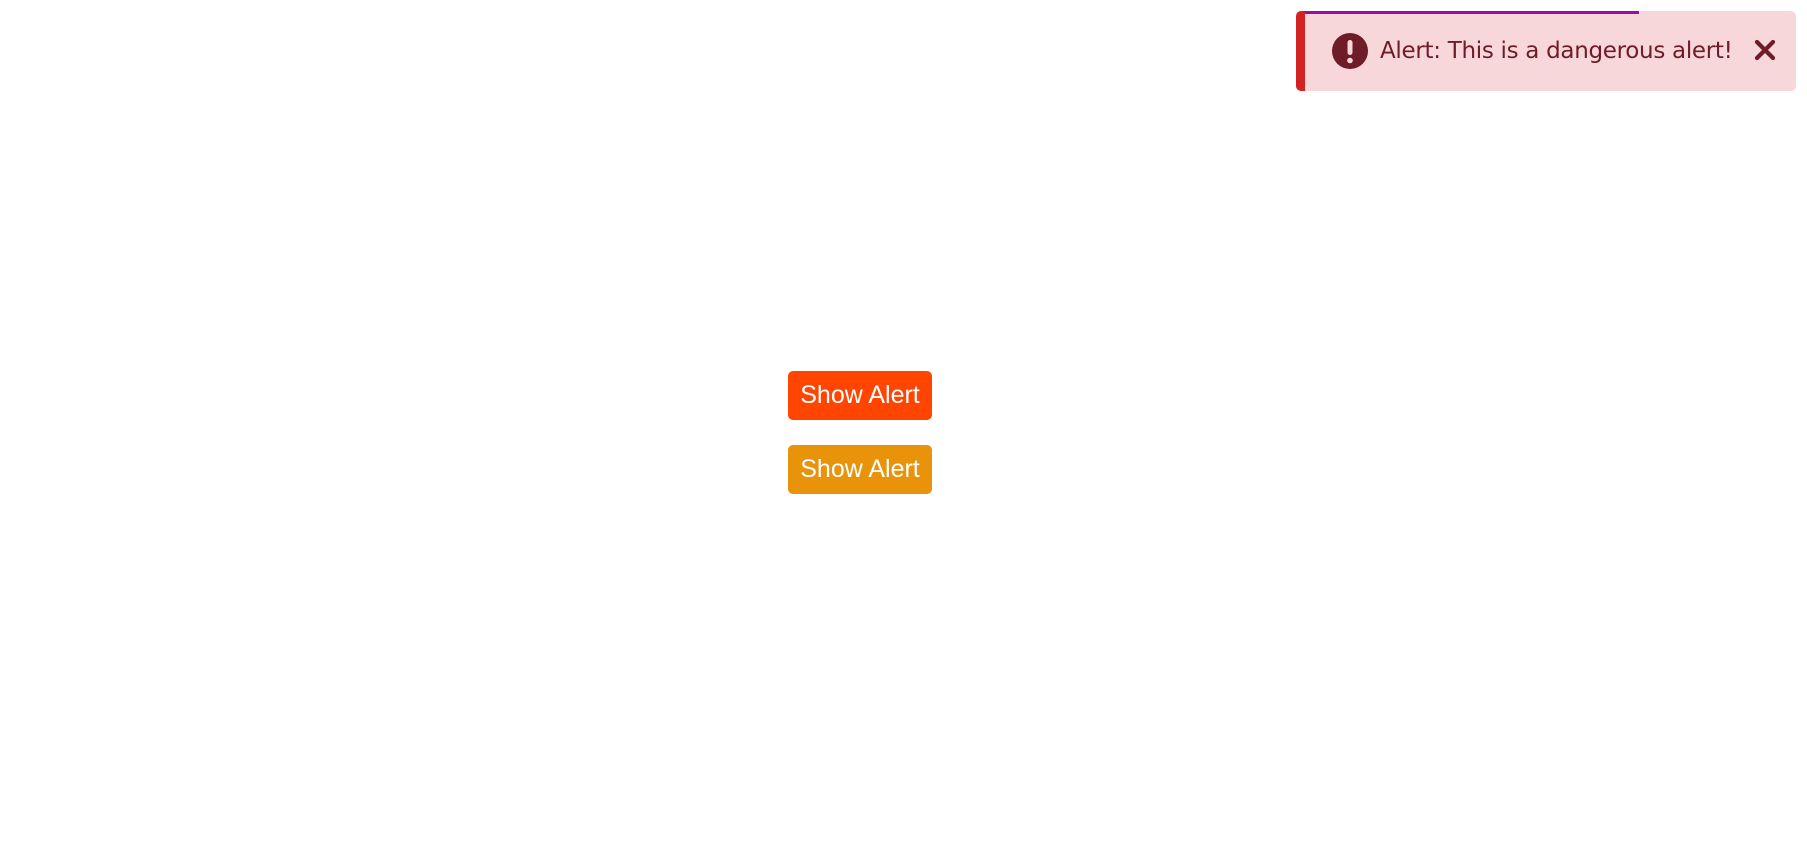  I want to click on show-alert-button-1: Show Alert, so click(860, 395).